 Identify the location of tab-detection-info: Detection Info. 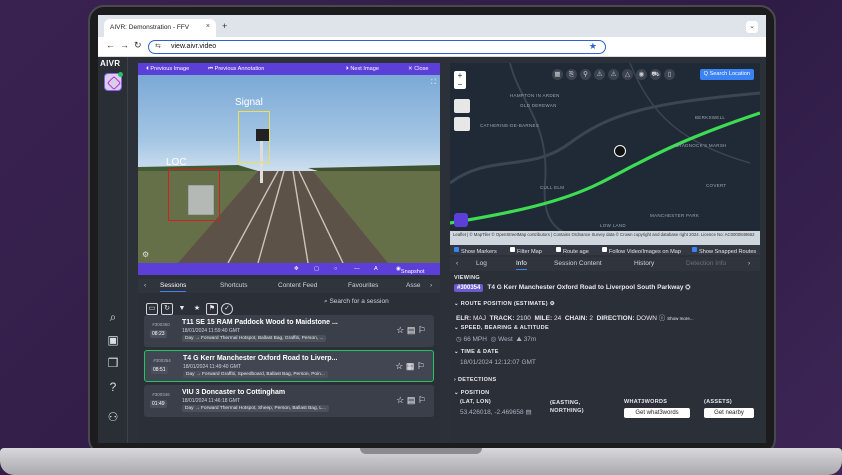
(706, 263).